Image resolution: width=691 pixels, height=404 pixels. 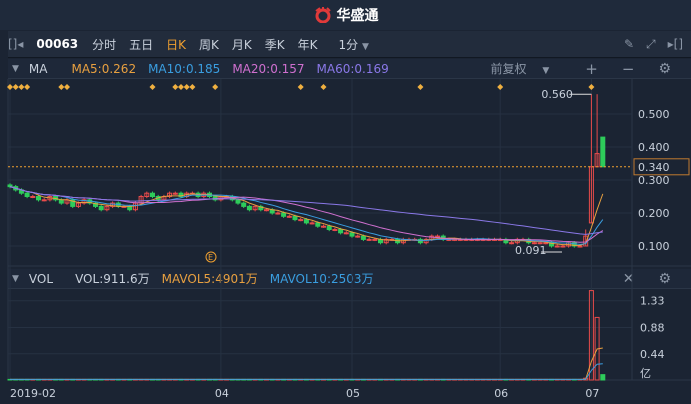 What do you see at coordinates (651, 44) in the screenshot?
I see `fullscreen-icon: ⤢` at bounding box center [651, 44].